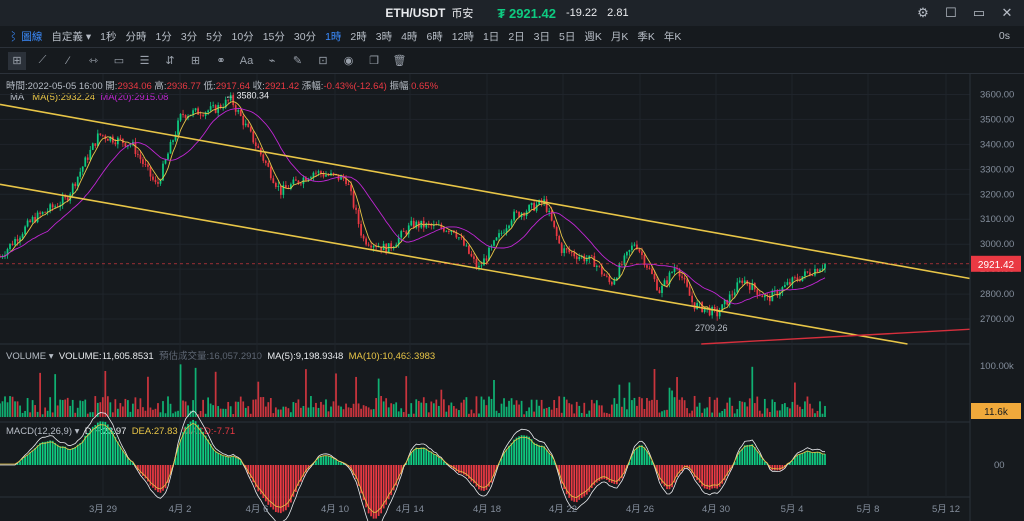  Describe the element at coordinates (25, 36) in the screenshot. I see `chart-type-button: ⌇ 圖線` at that location.